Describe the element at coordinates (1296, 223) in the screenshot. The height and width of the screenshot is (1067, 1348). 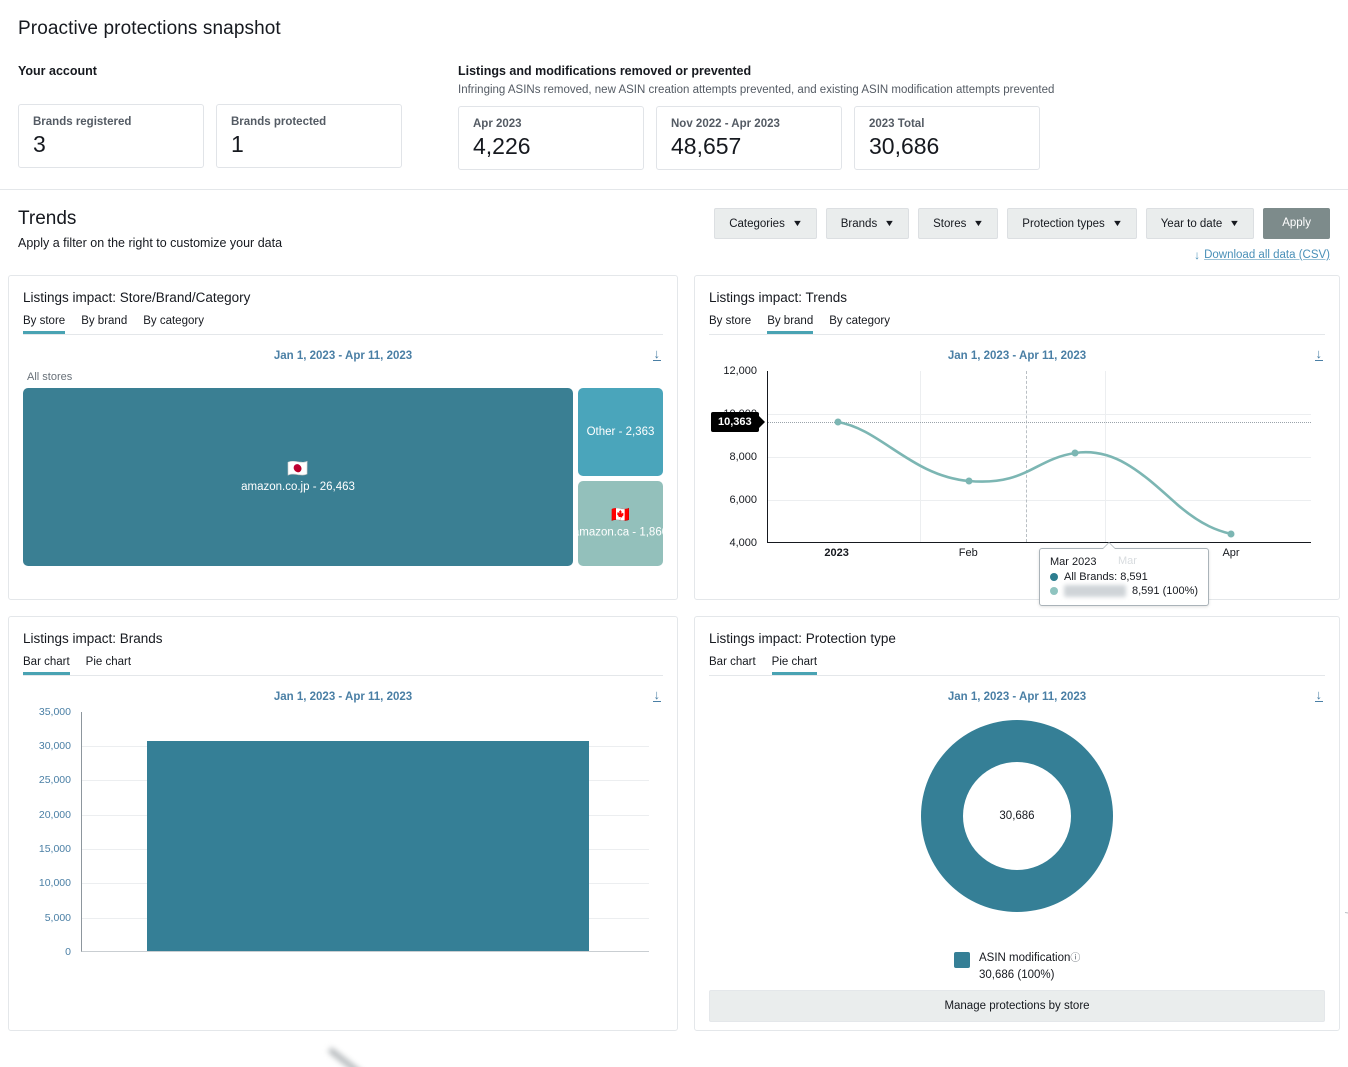
I see `apply-button: Apply` at that location.